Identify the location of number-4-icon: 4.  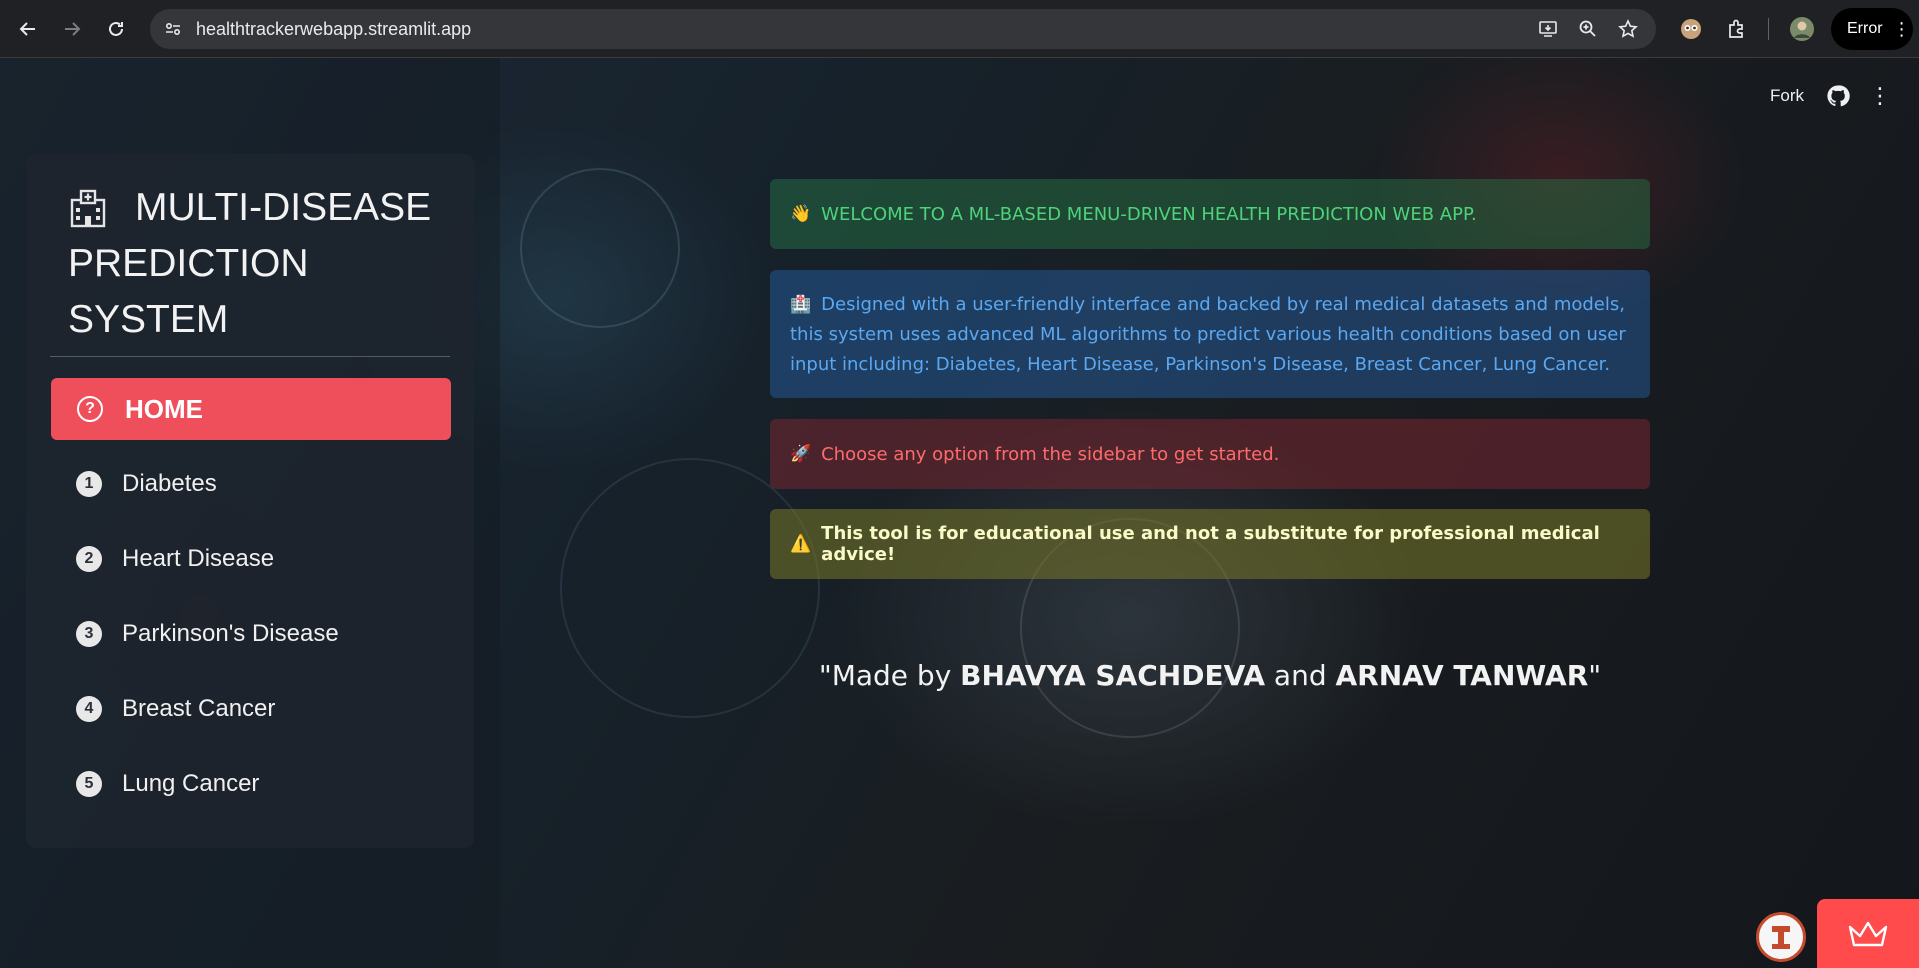
(89, 709).